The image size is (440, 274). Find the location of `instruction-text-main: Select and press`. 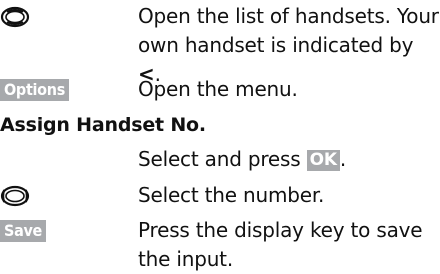

instruction-text-main: Select and press is located at coordinates (222, 159).